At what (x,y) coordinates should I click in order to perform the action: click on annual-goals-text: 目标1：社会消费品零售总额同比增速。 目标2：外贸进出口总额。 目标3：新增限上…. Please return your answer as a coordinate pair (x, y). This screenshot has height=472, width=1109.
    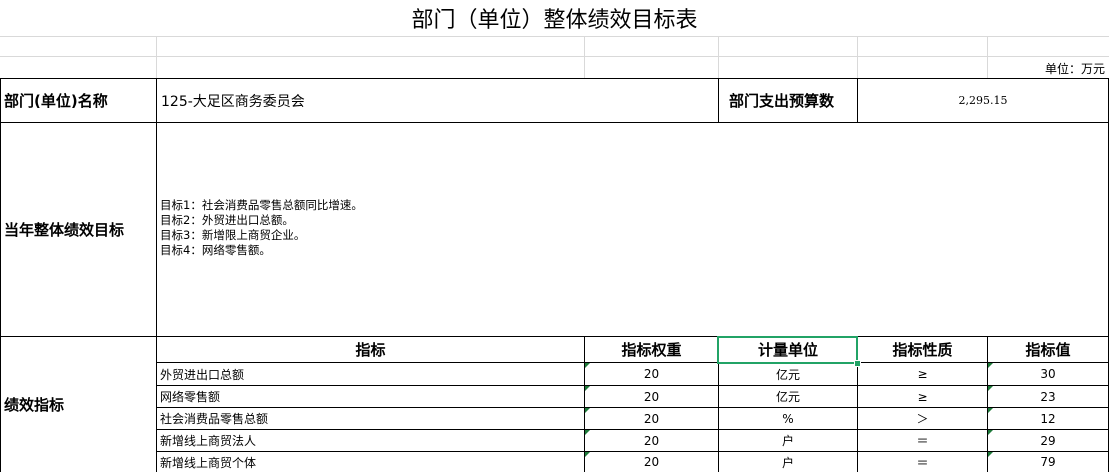
    Looking at the image, I should click on (507, 230).